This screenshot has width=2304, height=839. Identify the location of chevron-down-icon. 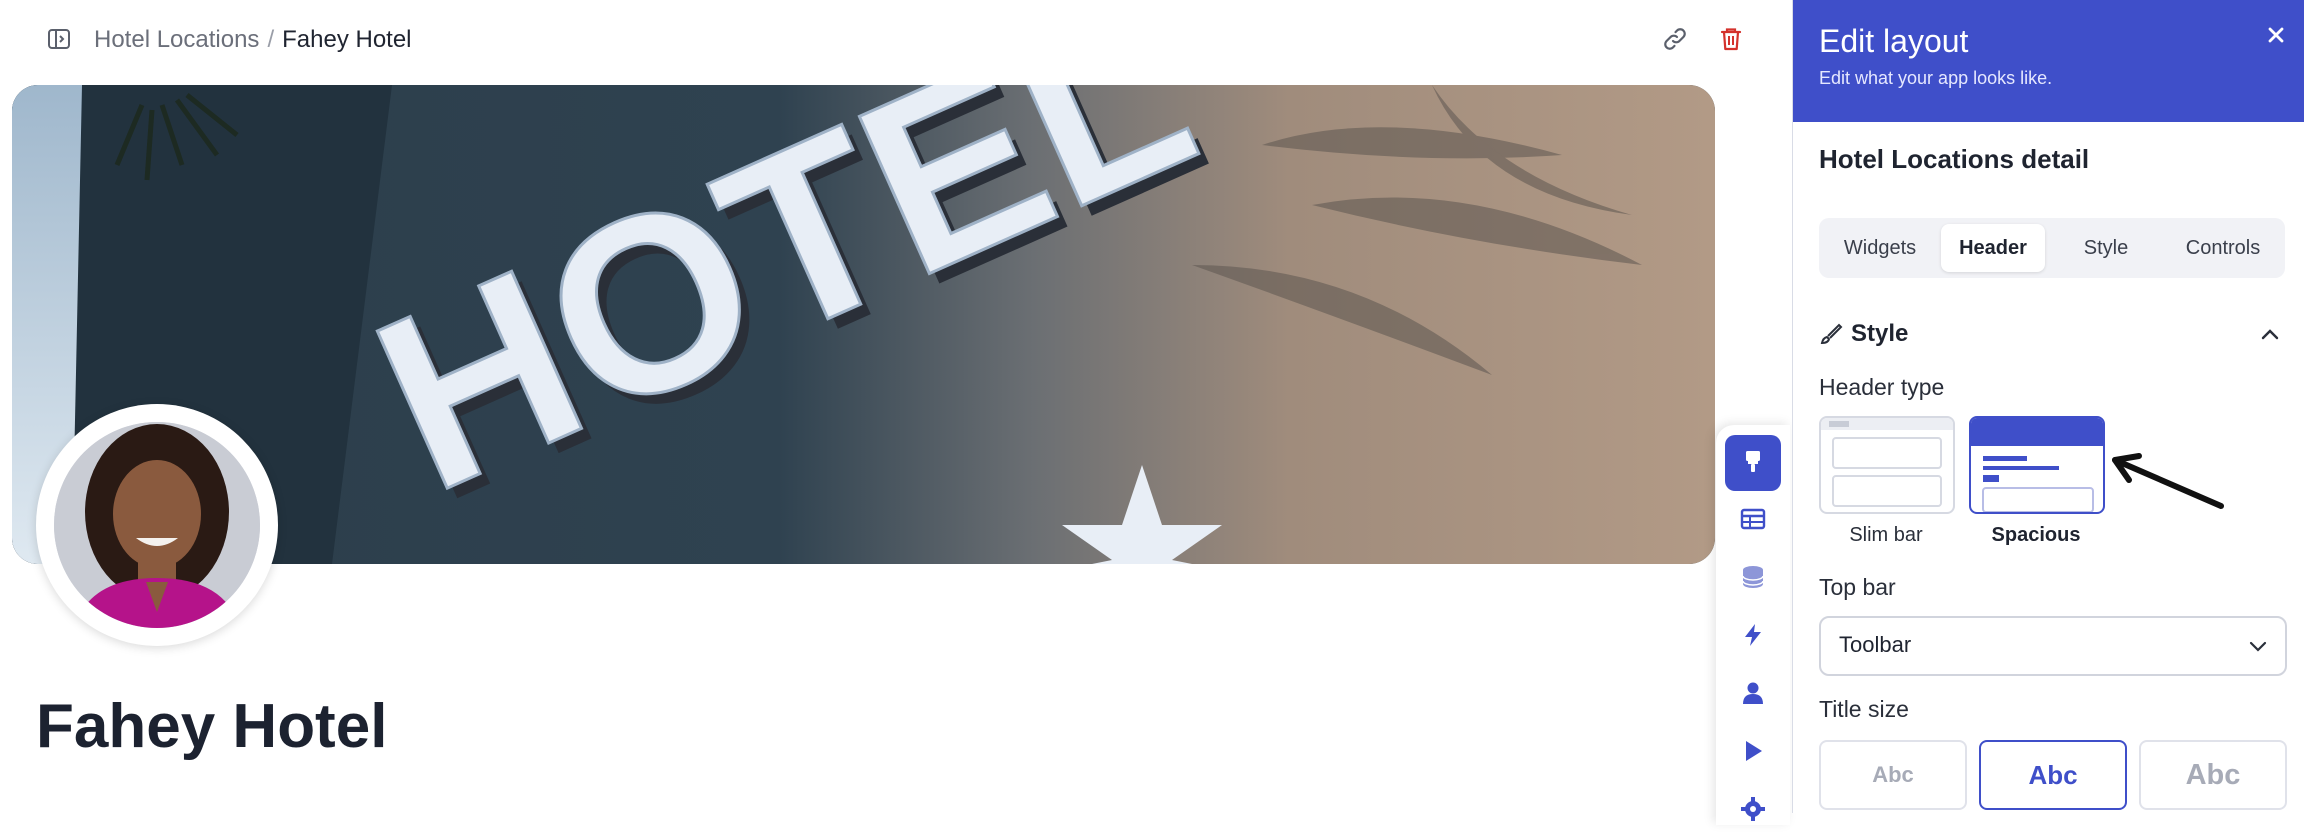
(2258, 646).